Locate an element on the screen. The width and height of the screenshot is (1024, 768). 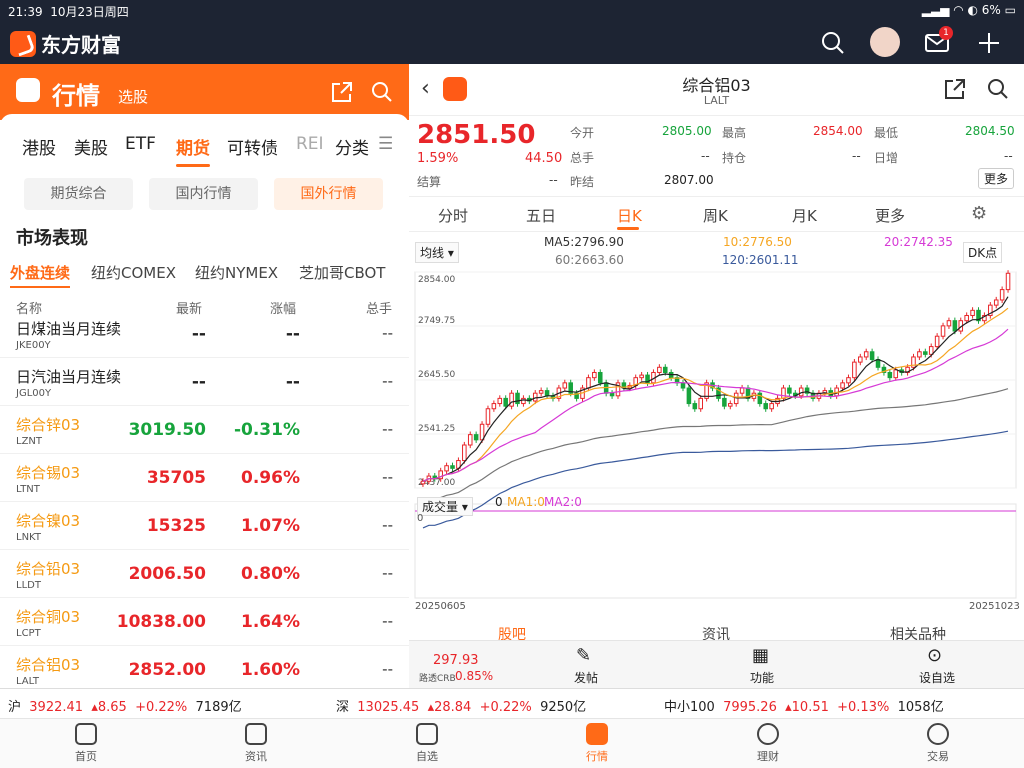
instrument-title: 综合铝03 is located at coordinates (716, 85).